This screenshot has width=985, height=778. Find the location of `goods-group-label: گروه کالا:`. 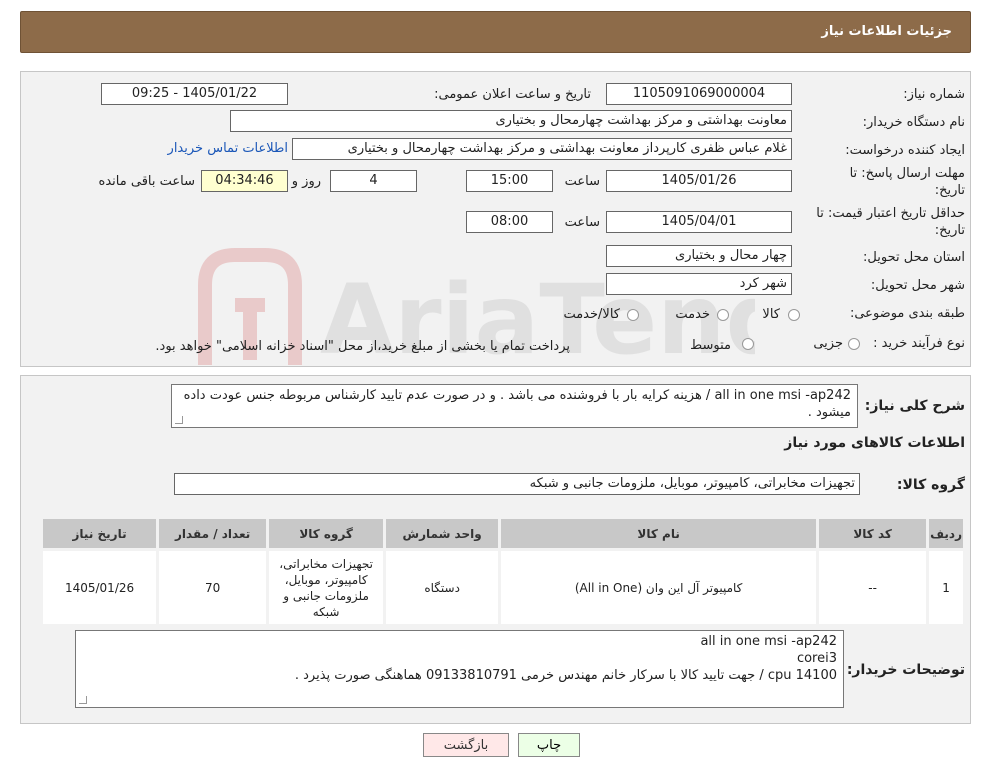

goods-group-label: گروه کالا: is located at coordinates (930, 485).